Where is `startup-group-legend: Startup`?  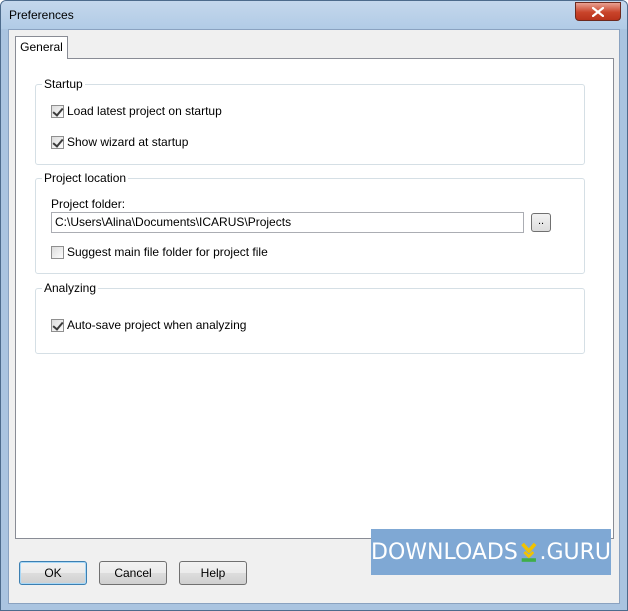
startup-group-legend: Startup is located at coordinates (63, 84).